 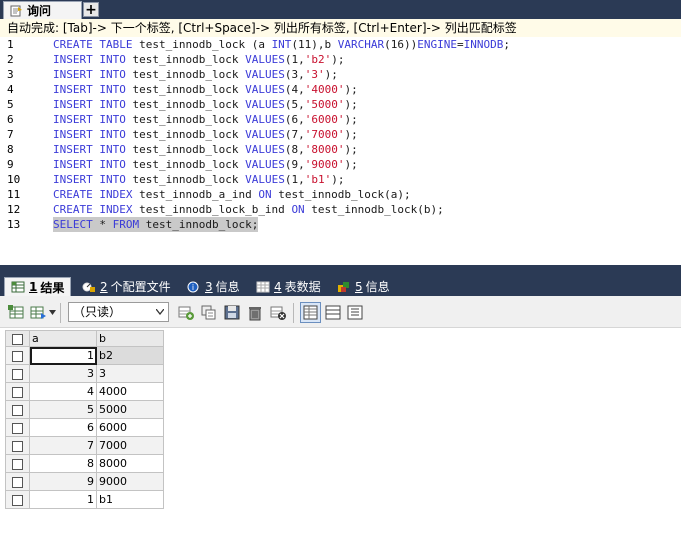 I want to click on table-row: 6 6000, so click(x=84, y=427).